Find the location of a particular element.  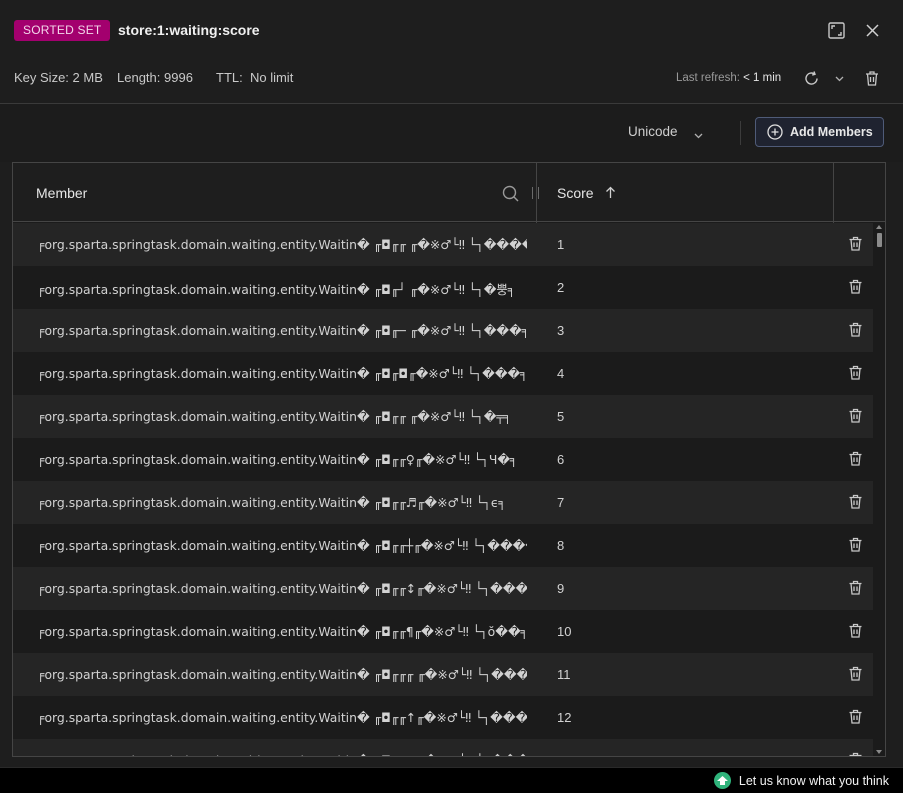

members-toolbar: Unicode Add Members is located at coordinates (451, 133).